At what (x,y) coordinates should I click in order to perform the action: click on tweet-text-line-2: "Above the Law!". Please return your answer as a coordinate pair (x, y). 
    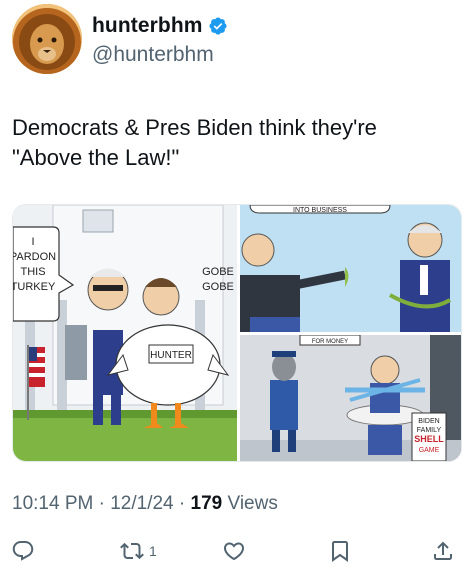
    Looking at the image, I should click on (96, 157).